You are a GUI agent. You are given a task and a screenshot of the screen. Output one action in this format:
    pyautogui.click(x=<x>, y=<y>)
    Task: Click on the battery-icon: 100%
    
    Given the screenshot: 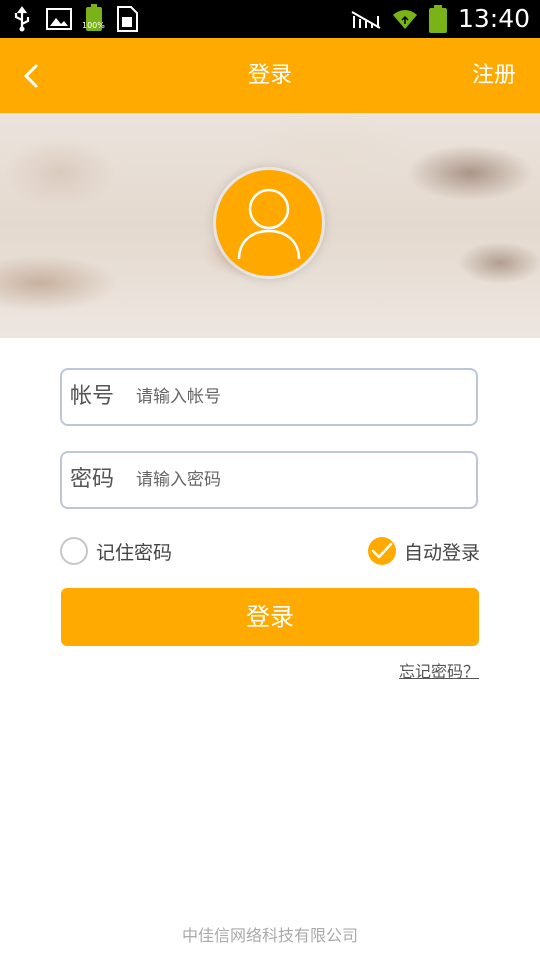 What is the action you would take?
    pyautogui.click(x=93, y=17)
    